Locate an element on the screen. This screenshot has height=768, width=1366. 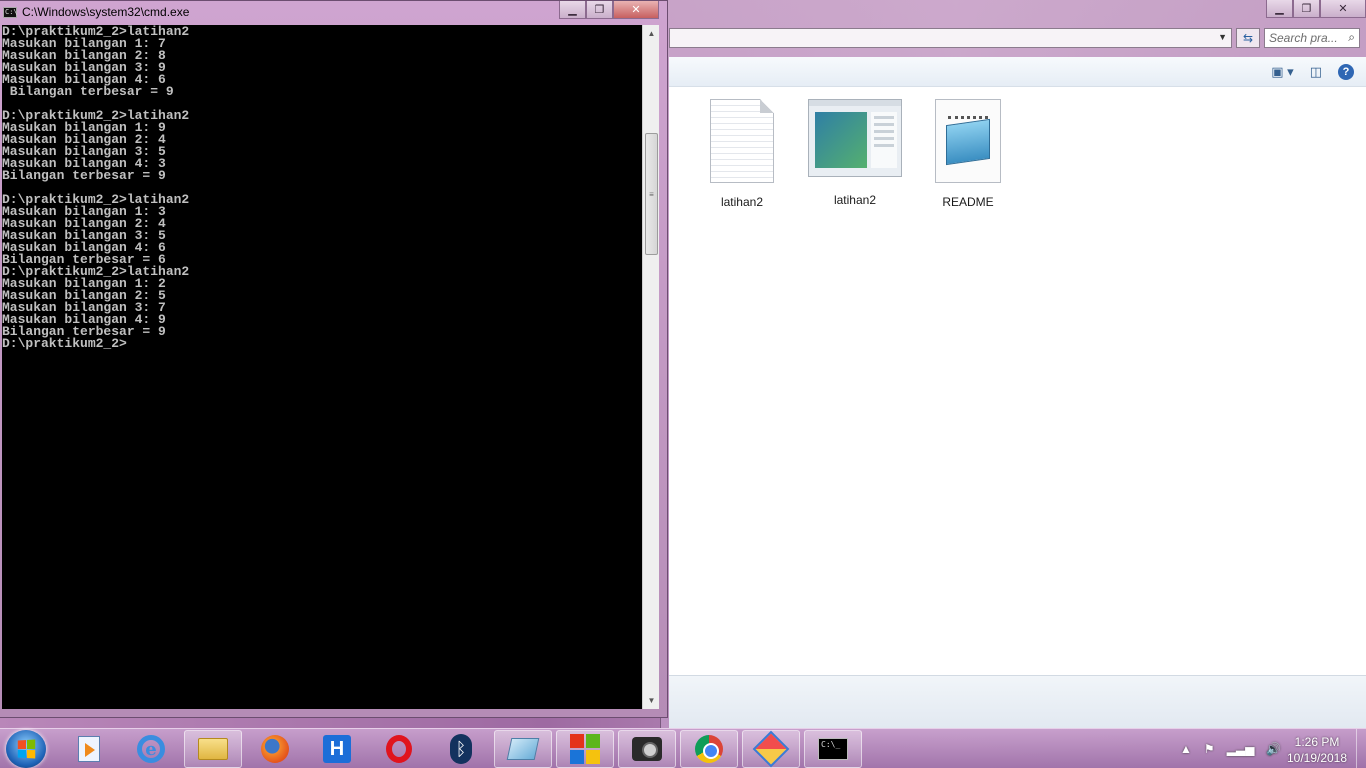
explorer-address-row: ▼ ⇆ Search pra... ⌕ is located at coordinates (1014, 38).